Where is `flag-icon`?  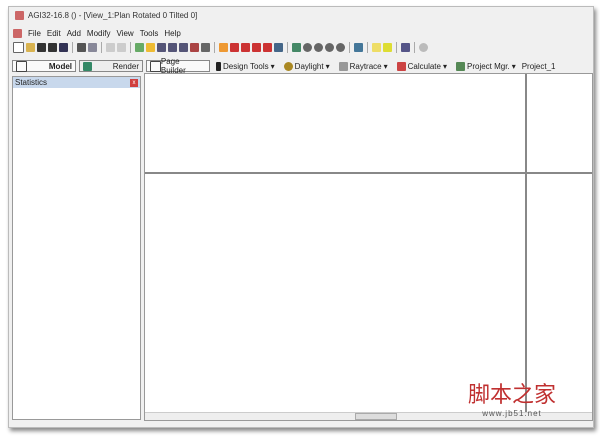
flag-icon is located at coordinates (234, 47).